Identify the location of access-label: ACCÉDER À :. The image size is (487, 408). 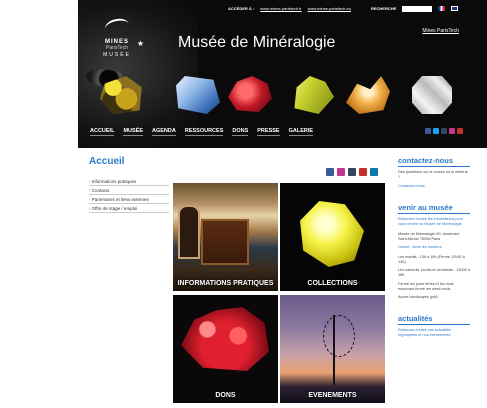
(241, 8).